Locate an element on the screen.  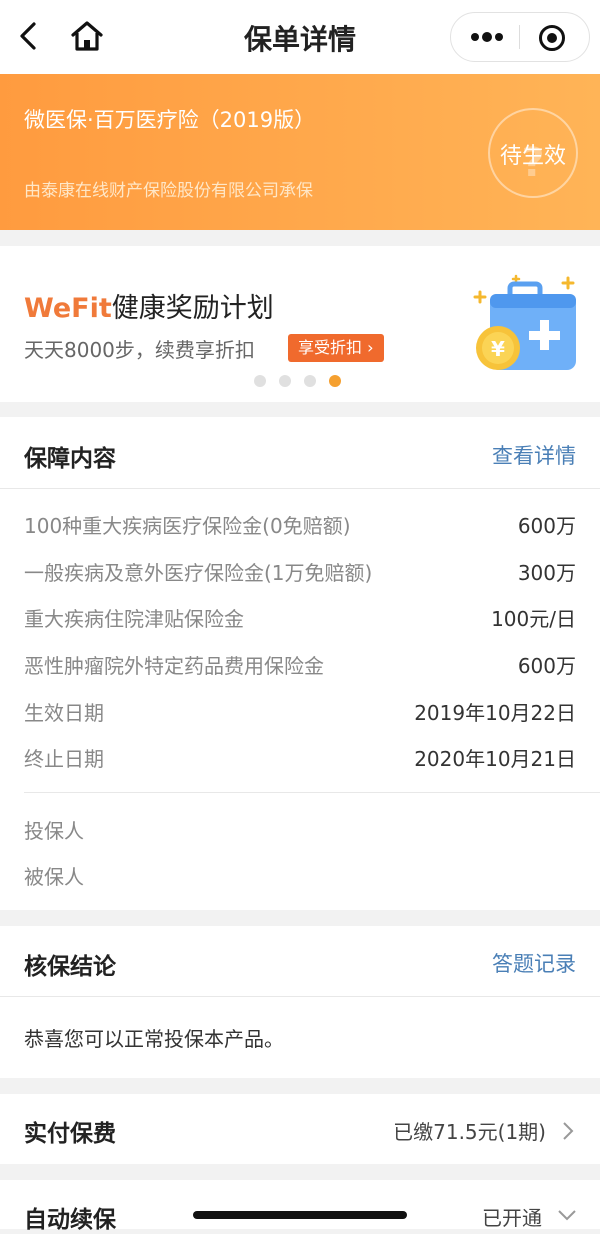
coverage-row: 恶性肿瘤院外特定药品费用保险金 600万 is located at coordinates (300, 668).